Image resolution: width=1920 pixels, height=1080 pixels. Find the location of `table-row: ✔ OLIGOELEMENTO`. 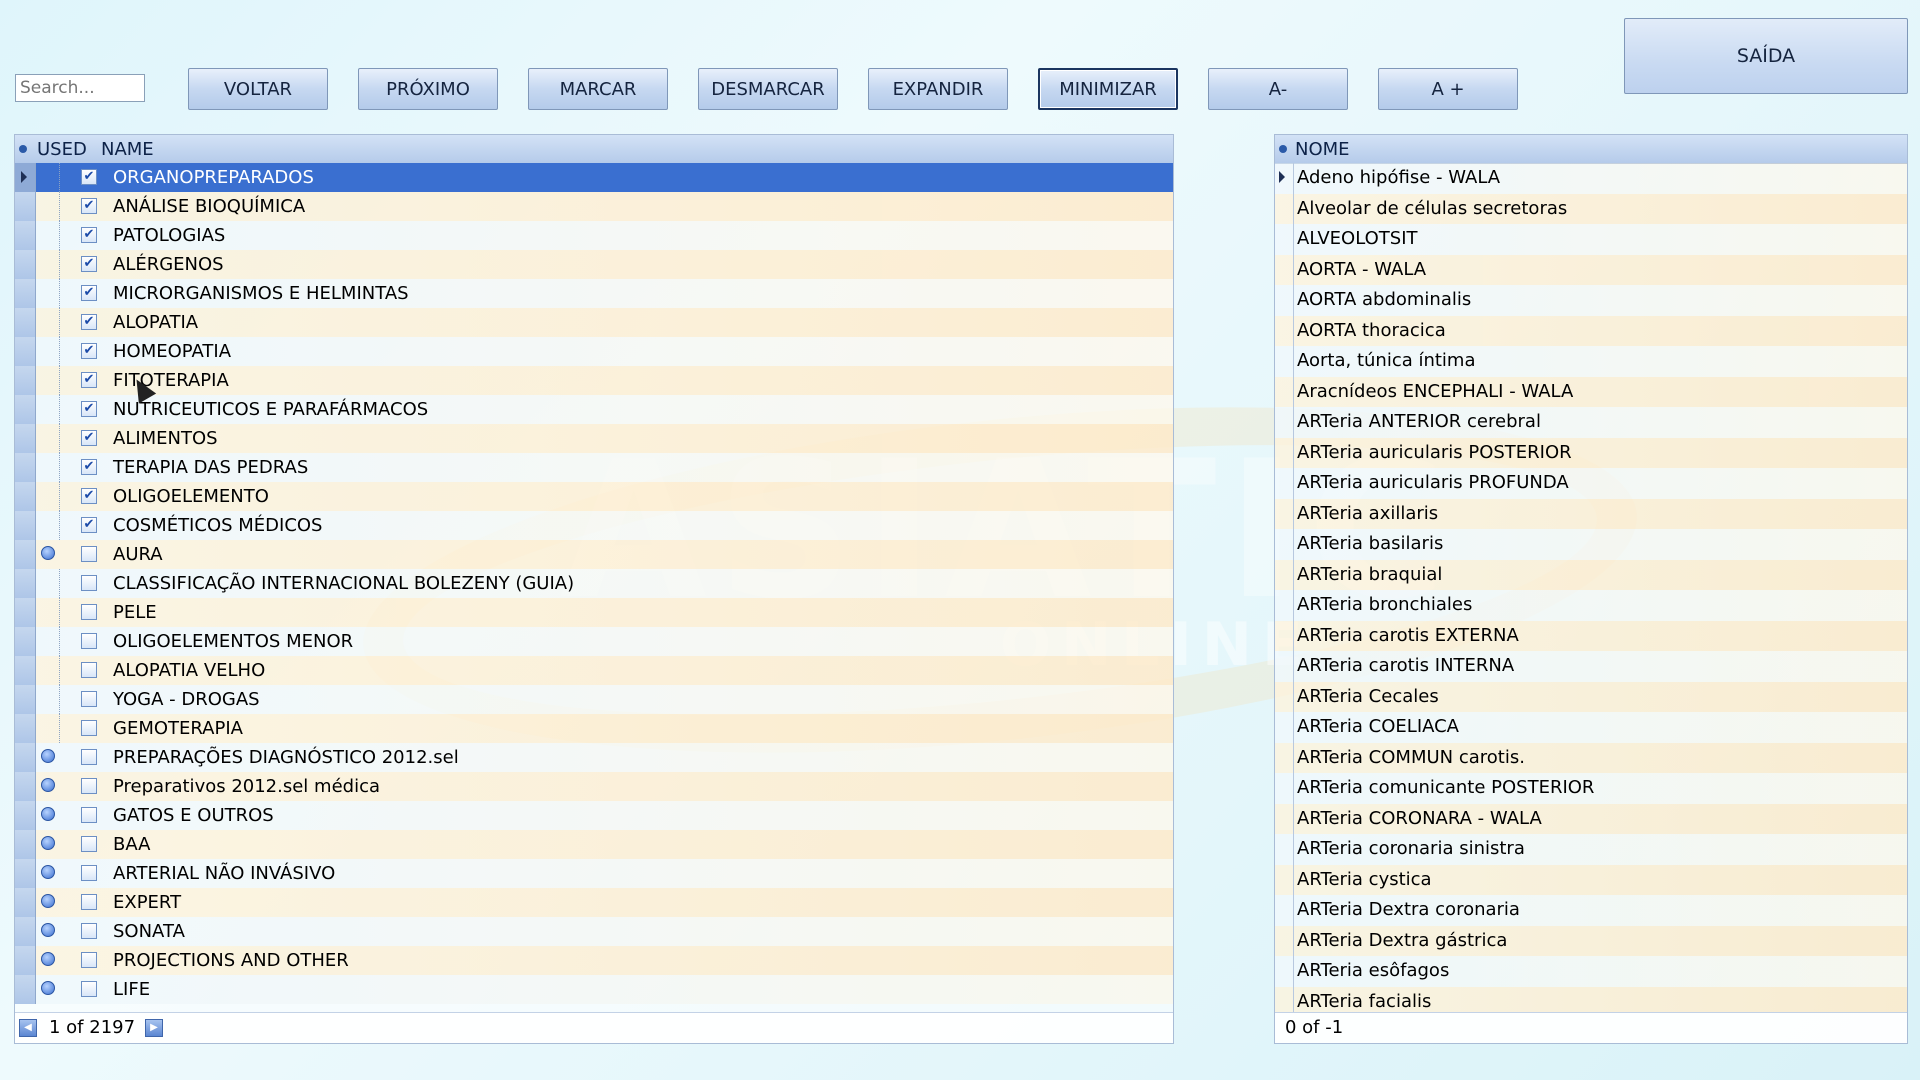

table-row: ✔ OLIGOELEMENTO is located at coordinates (594, 496).